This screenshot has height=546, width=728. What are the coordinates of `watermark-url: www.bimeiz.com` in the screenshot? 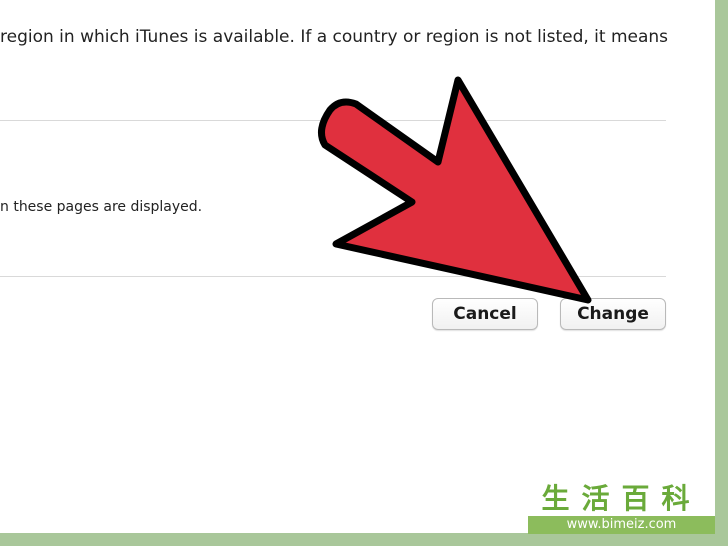 It's located at (621, 525).